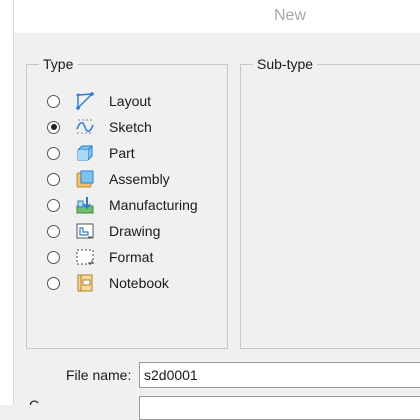  I want to click on file-name-label: File name:, so click(99, 375).